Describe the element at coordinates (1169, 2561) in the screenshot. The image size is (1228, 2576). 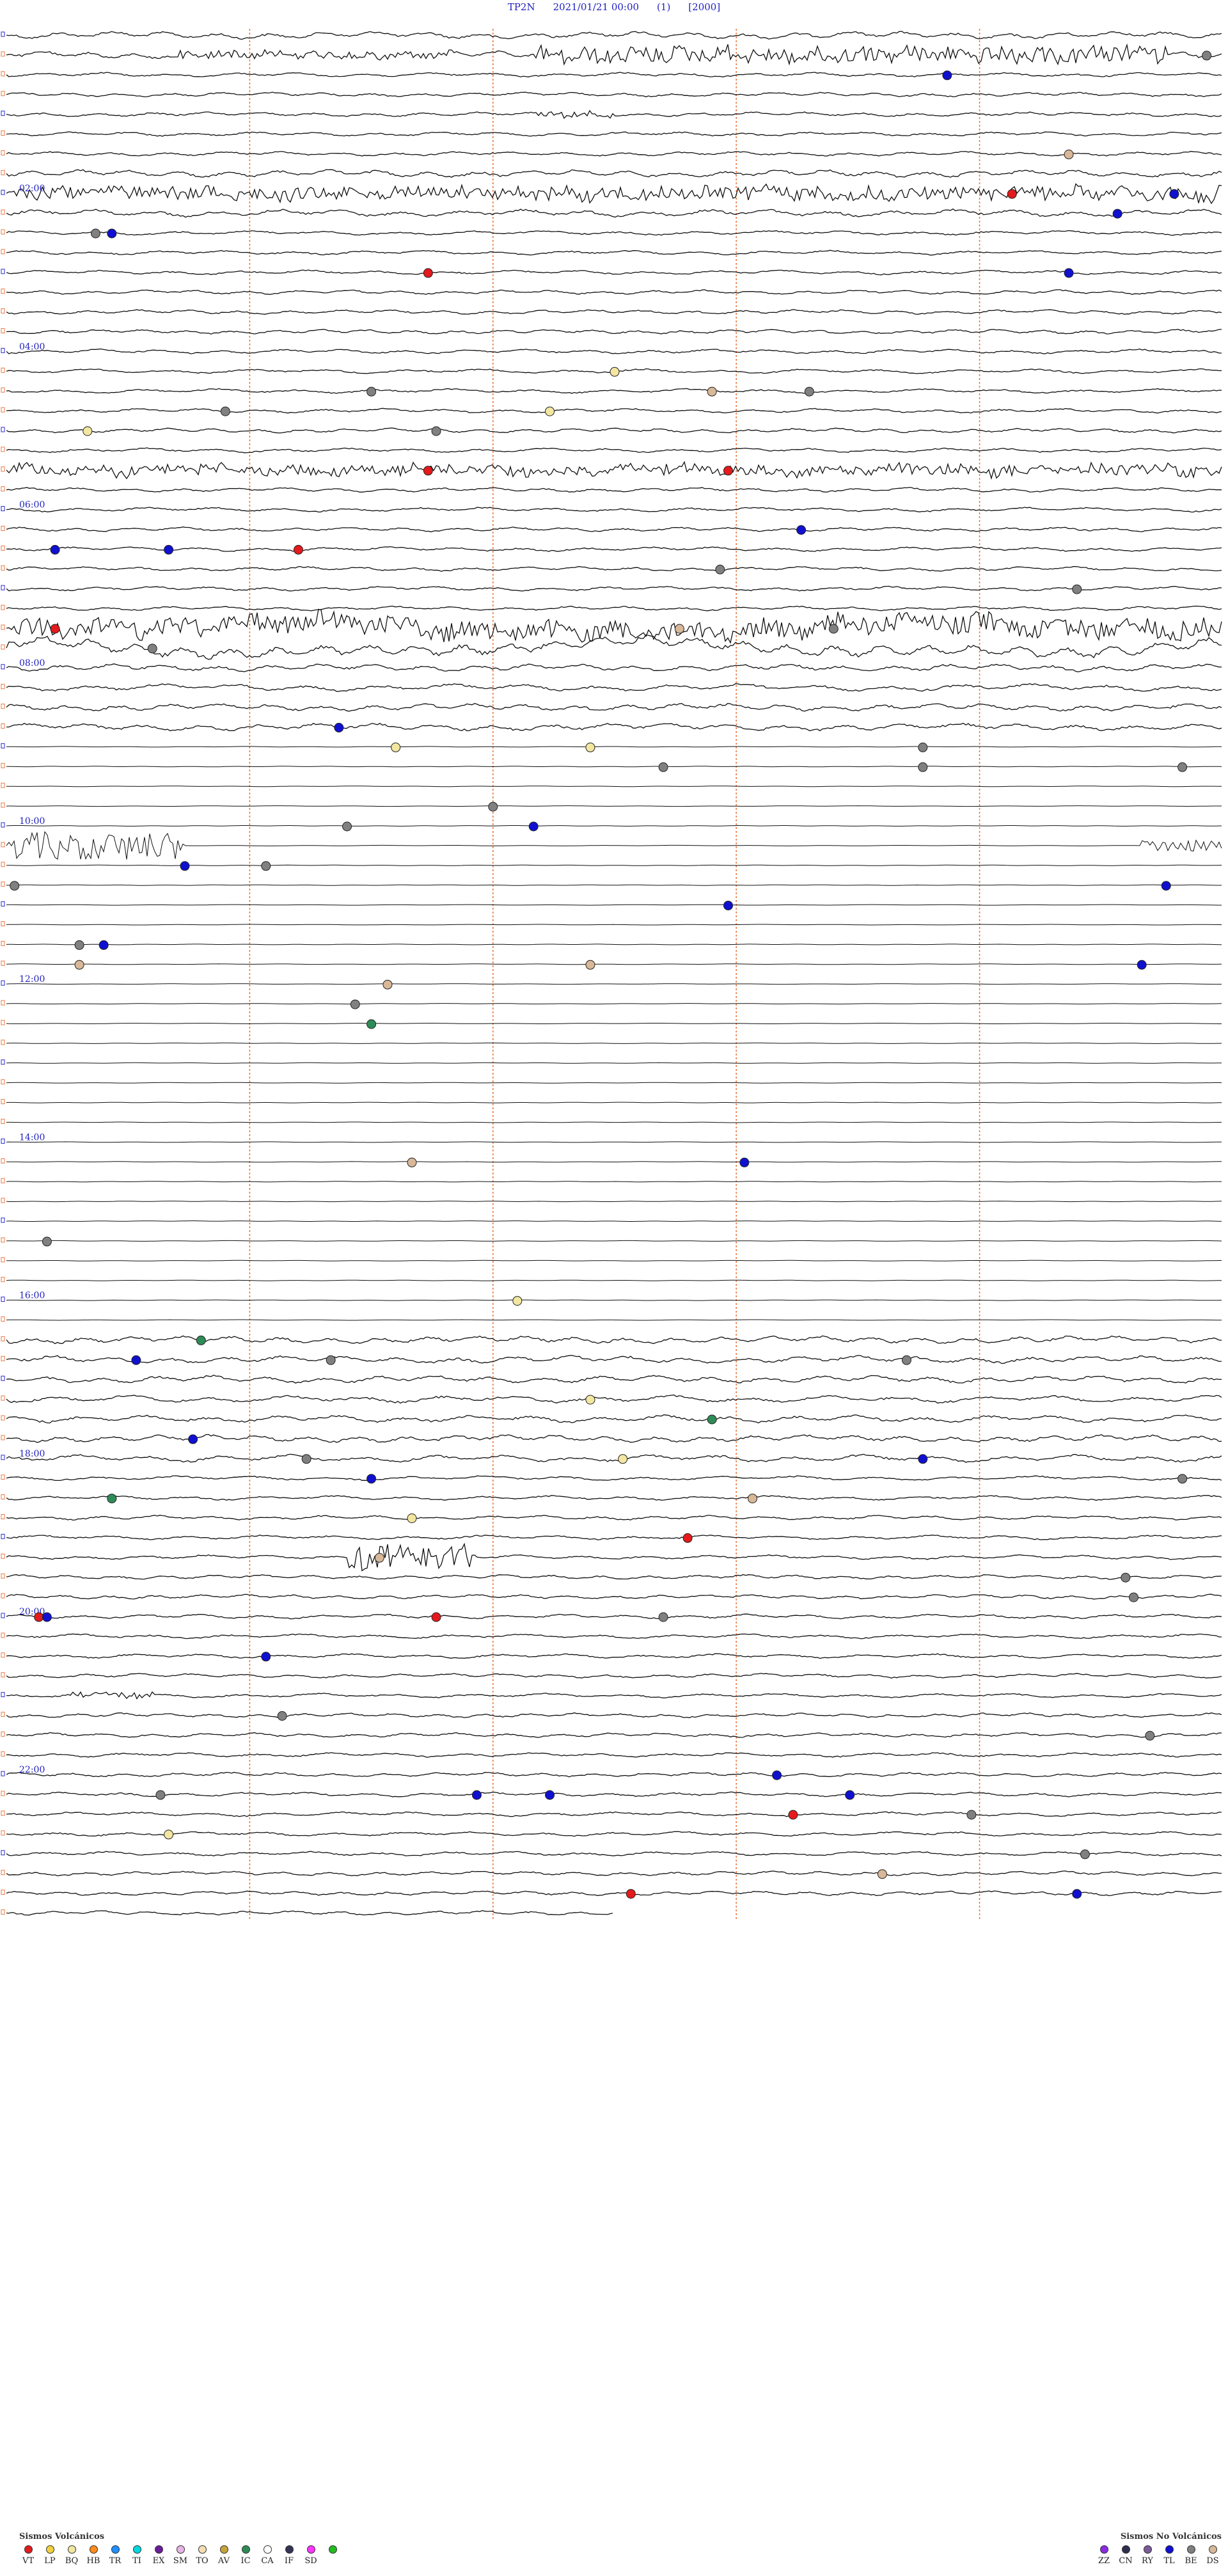
I see `legend-code: TL` at that location.